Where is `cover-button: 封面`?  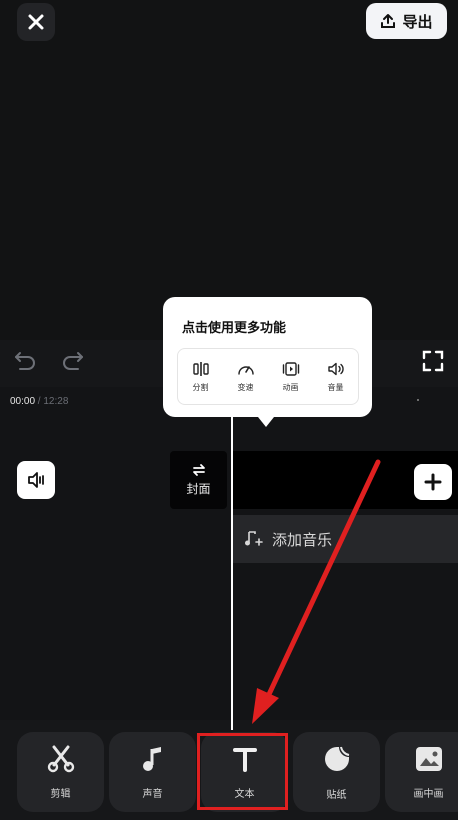
cover-button: 封面 is located at coordinates (198, 480).